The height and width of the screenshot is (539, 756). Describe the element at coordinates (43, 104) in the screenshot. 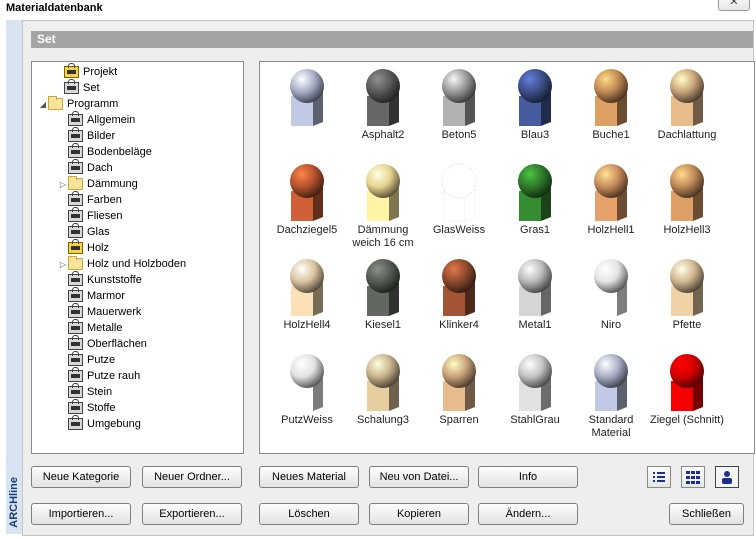

I see `expand-arrow-icon: ◢` at that location.